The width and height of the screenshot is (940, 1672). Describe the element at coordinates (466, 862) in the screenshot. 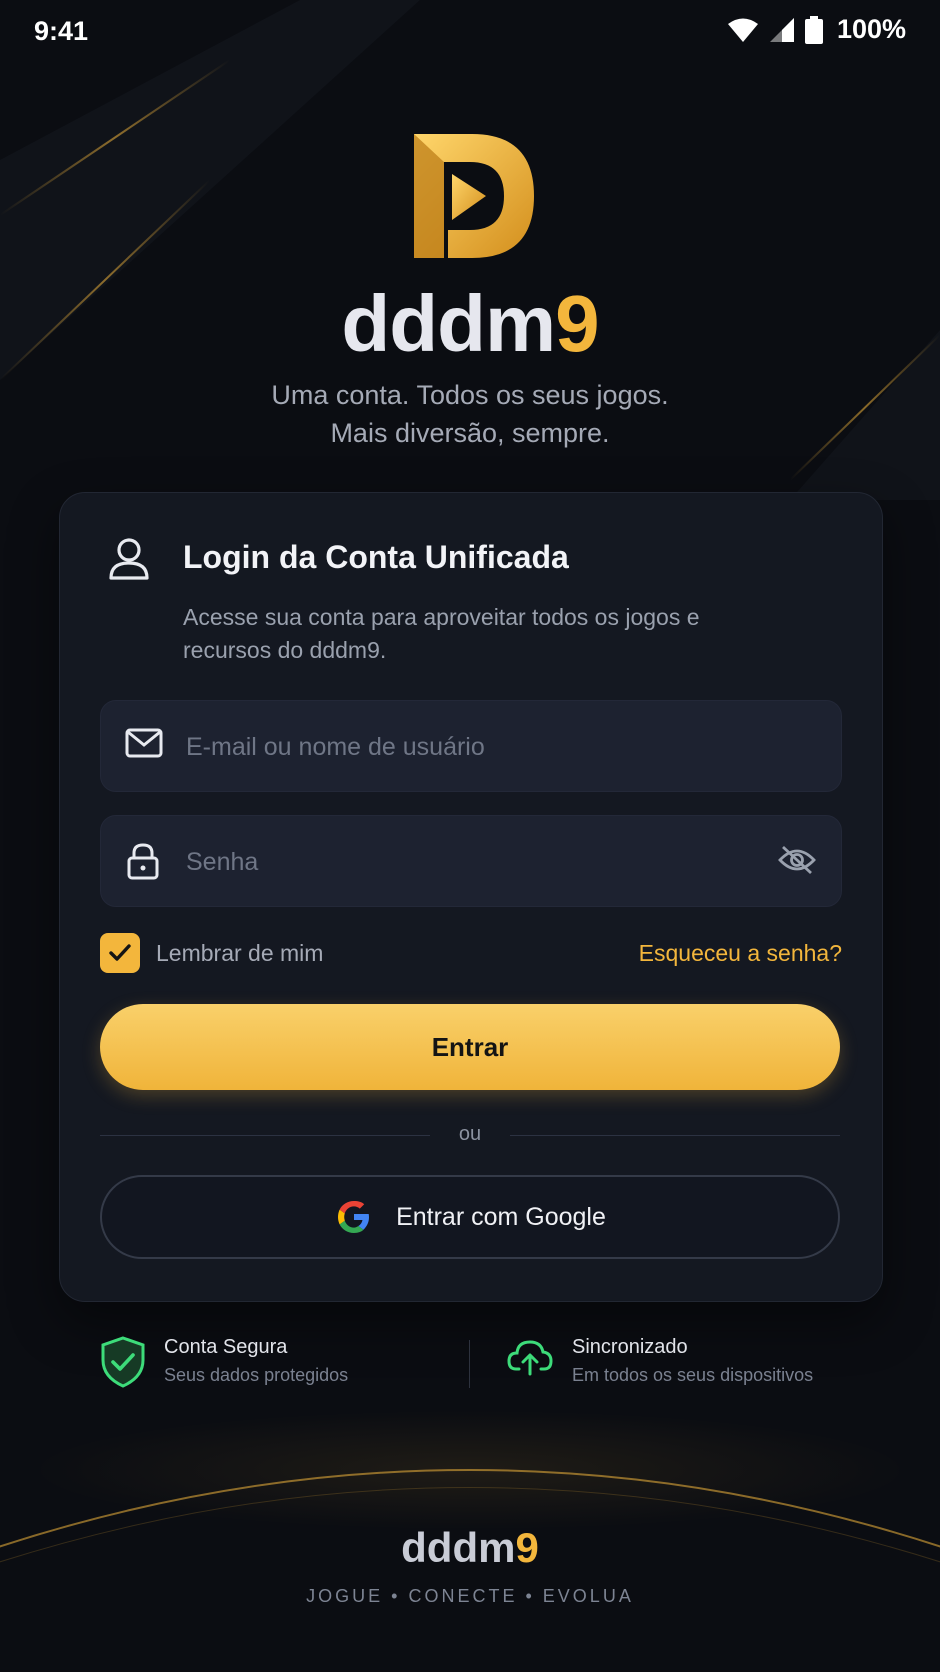

I see `password-input` at that location.